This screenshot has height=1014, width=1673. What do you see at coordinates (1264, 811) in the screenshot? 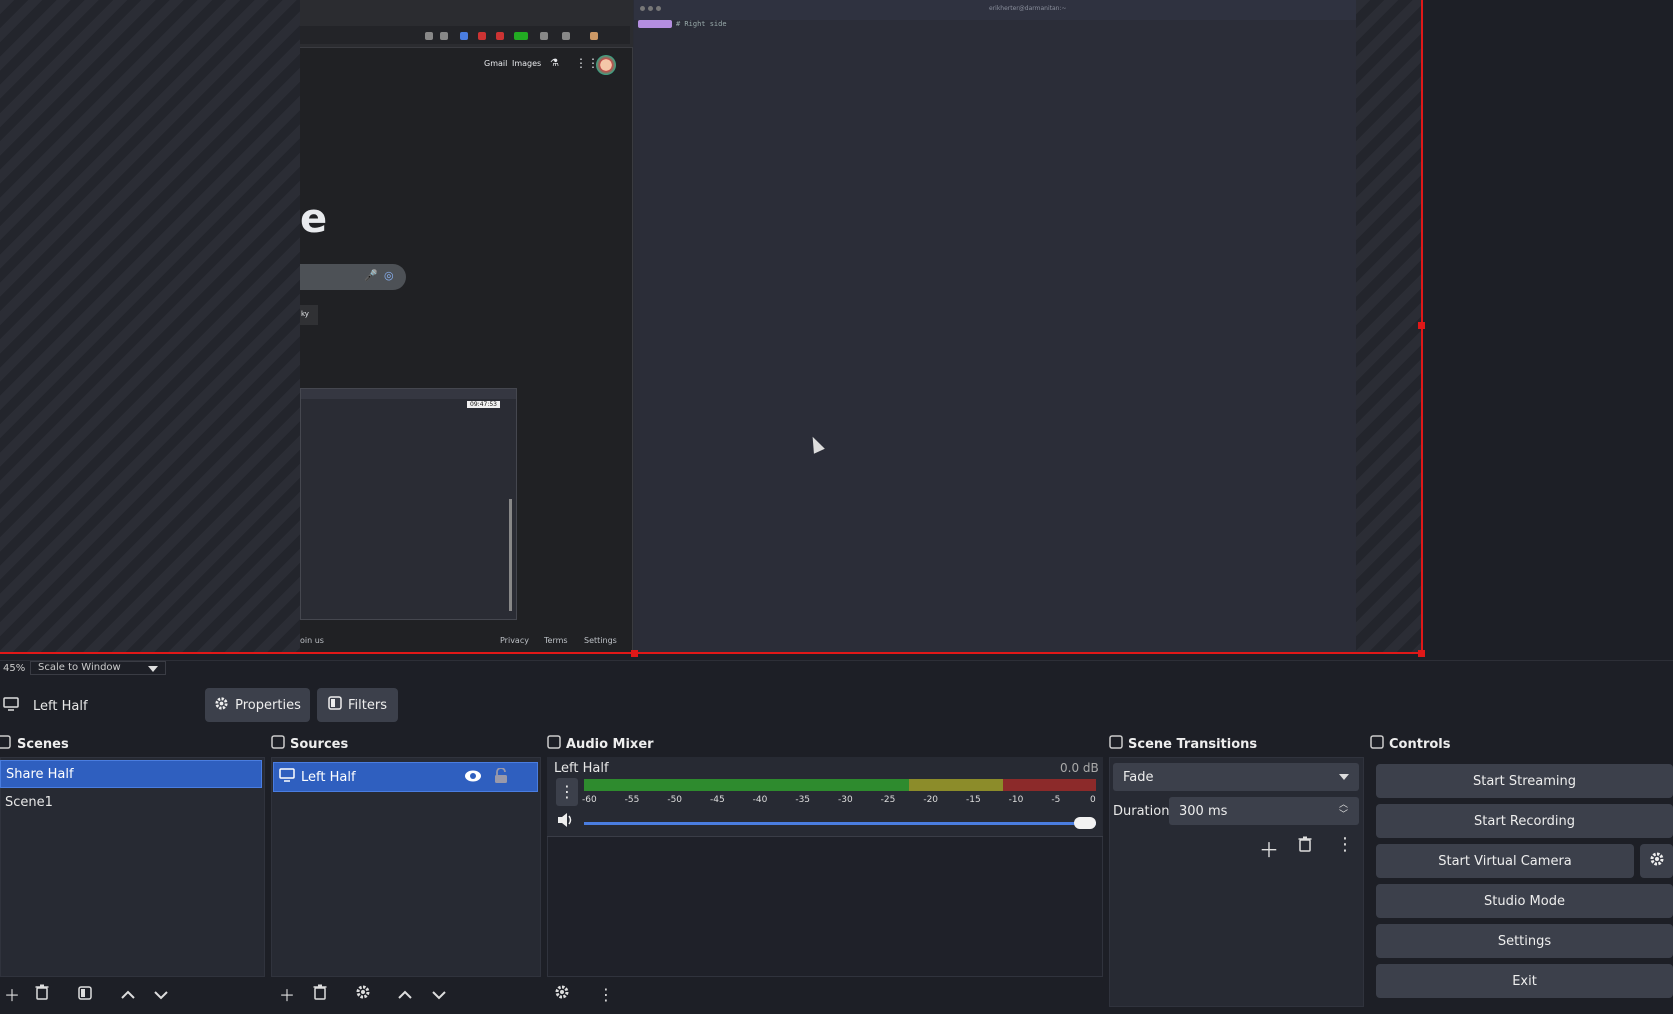
I see `duration-spinbox: 300 ms ︿ ﹀` at bounding box center [1264, 811].